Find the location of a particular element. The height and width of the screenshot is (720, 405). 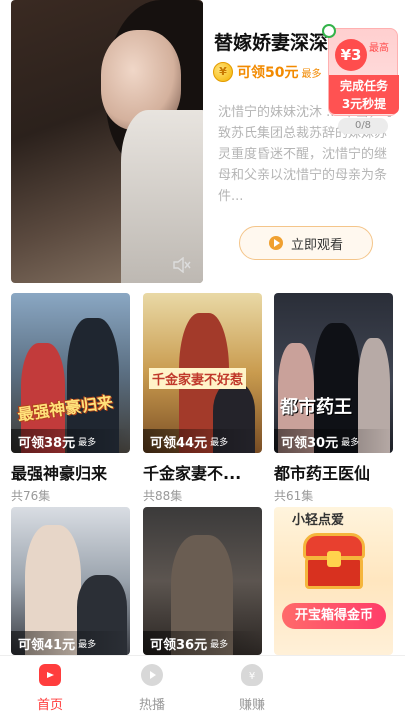

task-reward-widget: ¥3 最高 完成任务 3元秒提 0/8 is located at coordinates (360, 80).